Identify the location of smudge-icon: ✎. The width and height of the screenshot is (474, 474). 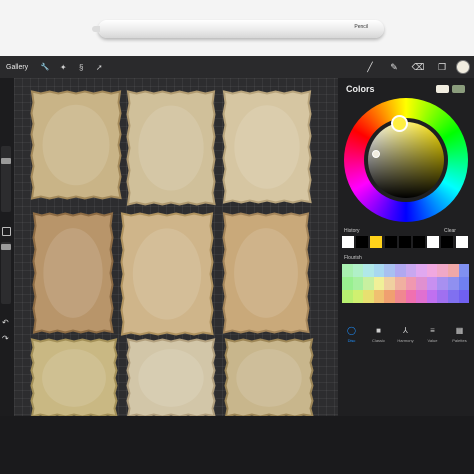
(394, 67).